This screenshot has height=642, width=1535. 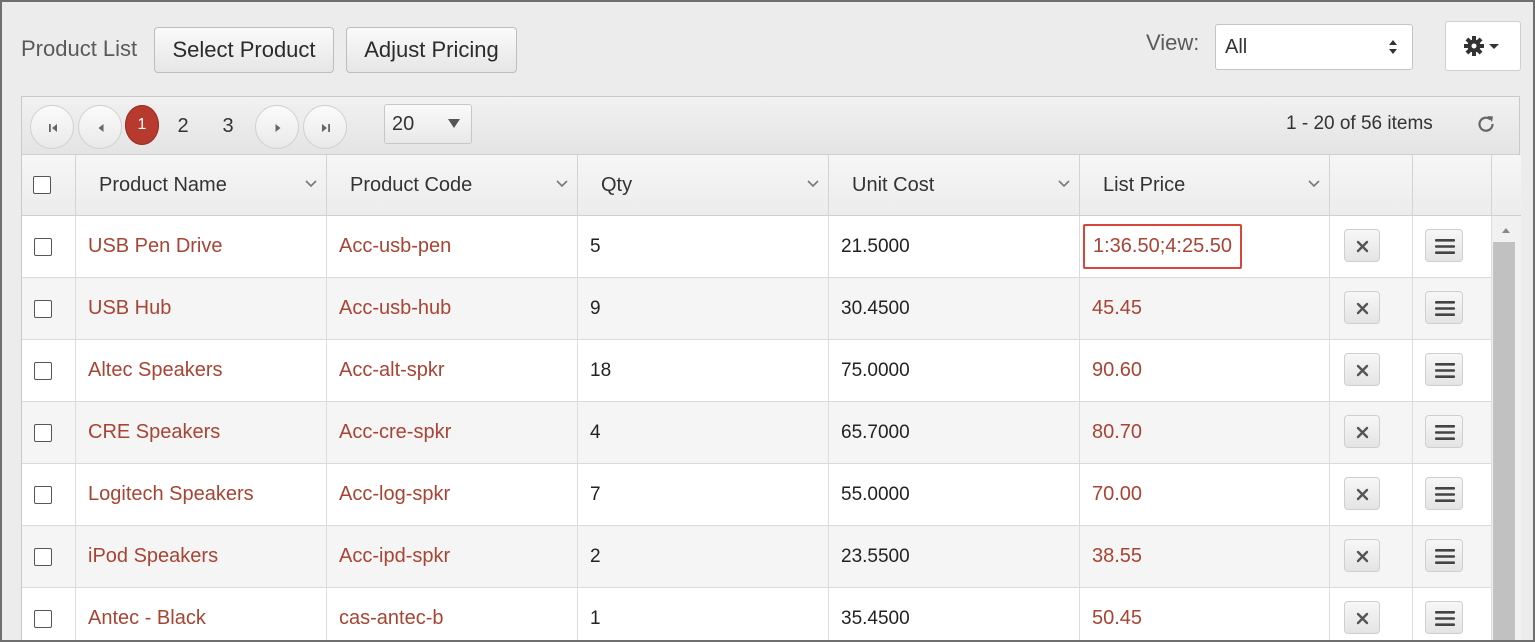 I want to click on last-page-button, so click(x=325, y=127).